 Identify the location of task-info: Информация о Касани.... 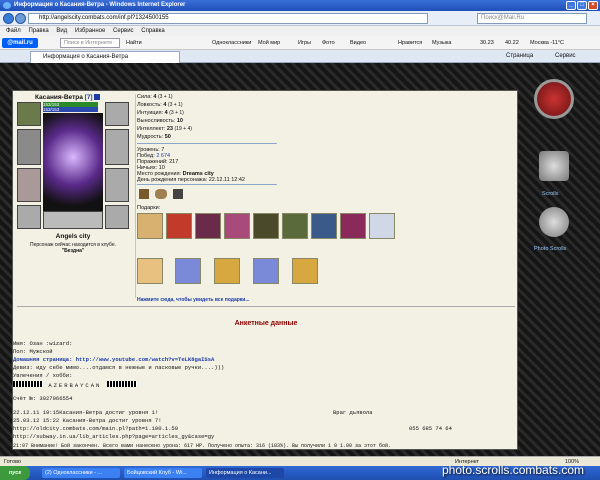
(245, 473).